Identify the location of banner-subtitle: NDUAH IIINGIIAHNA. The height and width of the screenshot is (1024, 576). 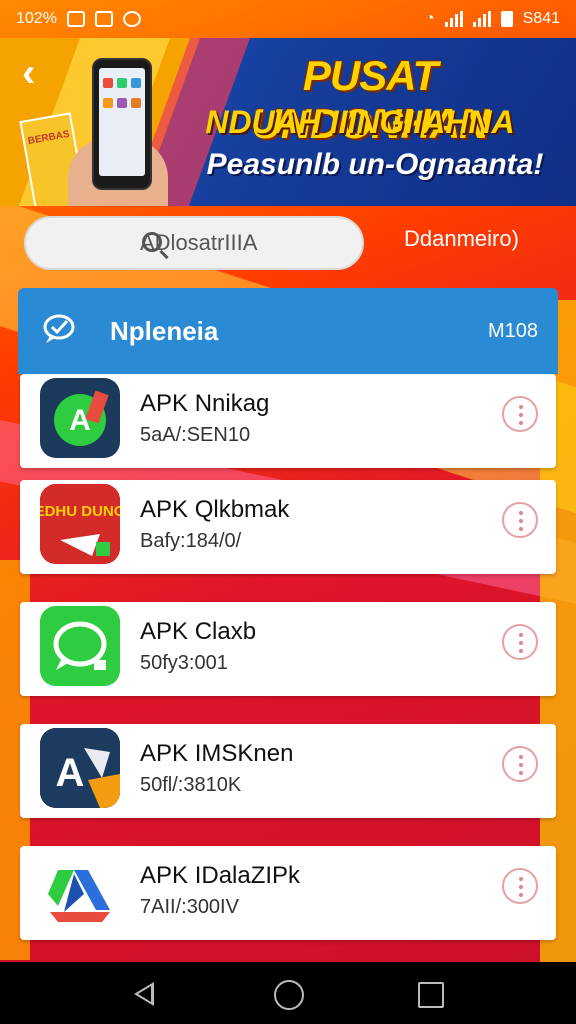
(360, 122).